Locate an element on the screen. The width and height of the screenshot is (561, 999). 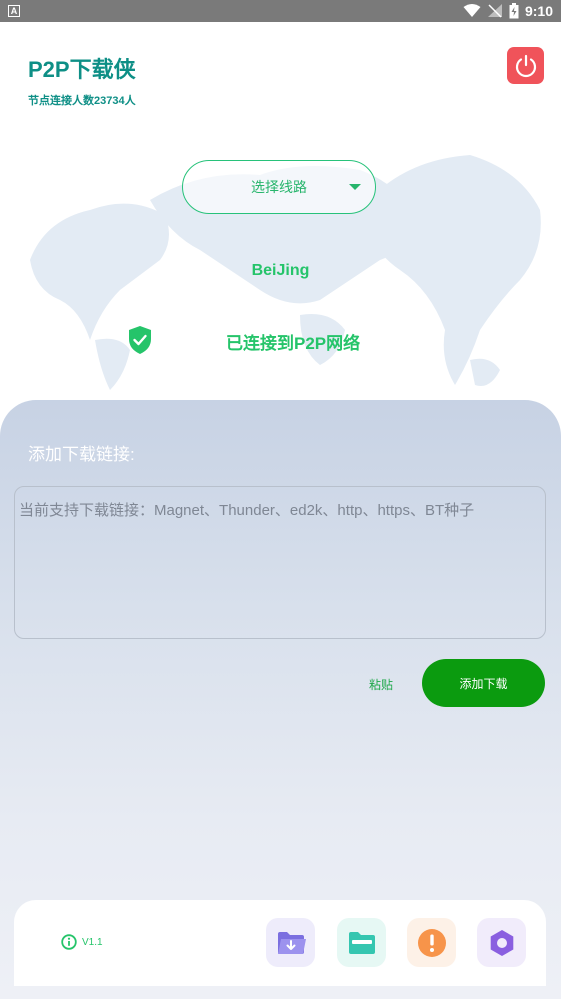
report-button is located at coordinates (431, 942).